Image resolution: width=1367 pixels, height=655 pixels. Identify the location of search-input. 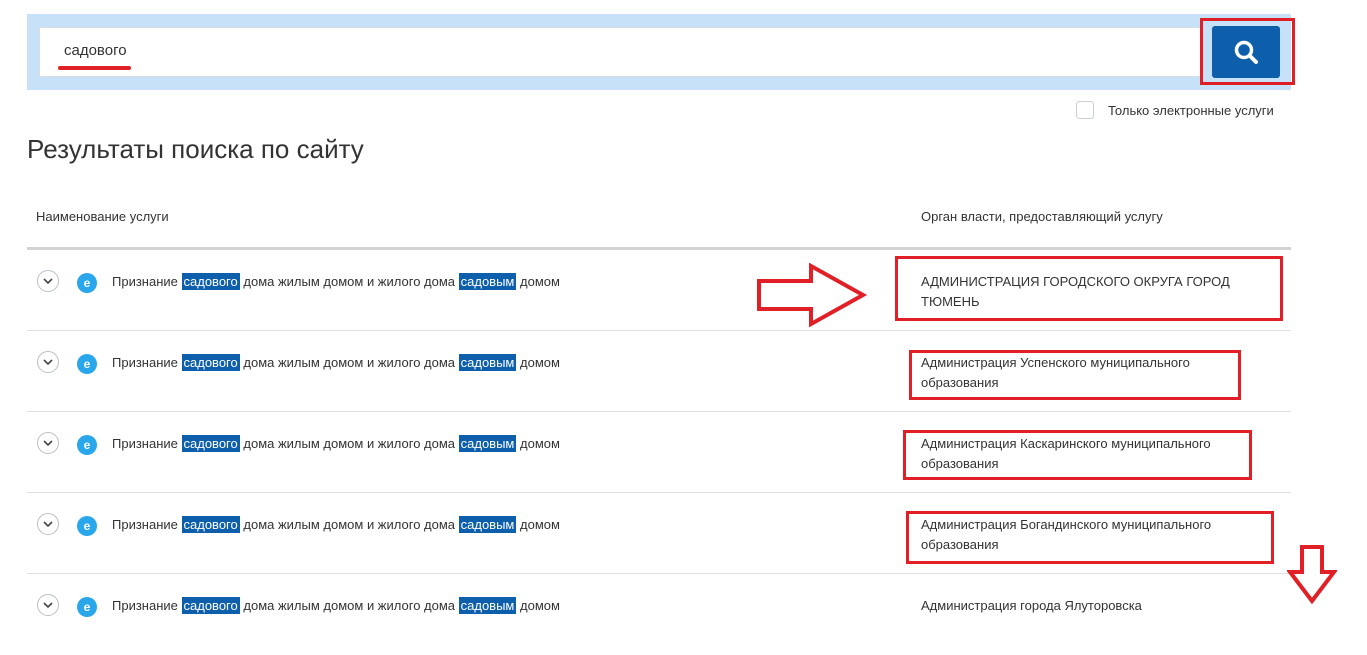
(364, 50).